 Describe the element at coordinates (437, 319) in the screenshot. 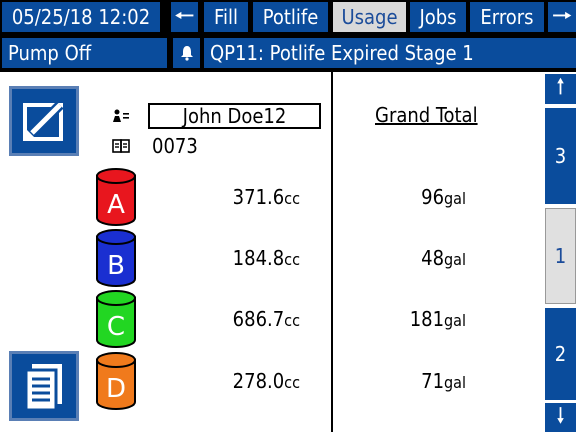

I see `material-grand-total: 181gal` at that location.